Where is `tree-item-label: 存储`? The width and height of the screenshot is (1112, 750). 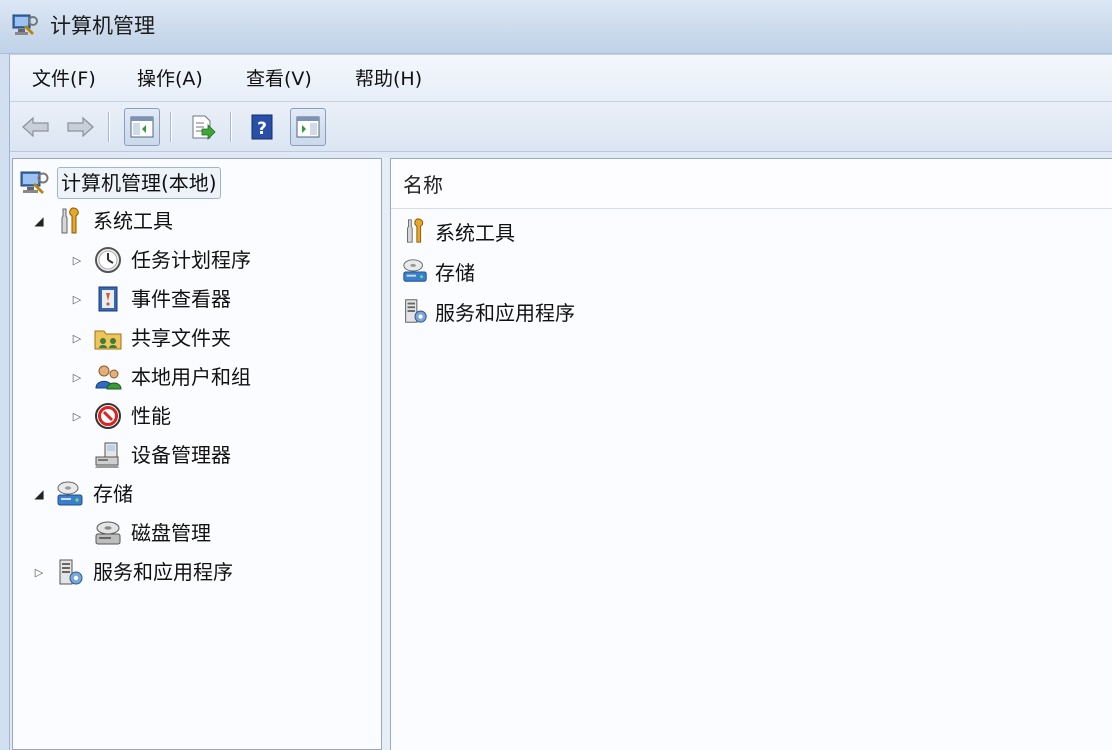
tree-item-label: 存储 is located at coordinates (113, 494).